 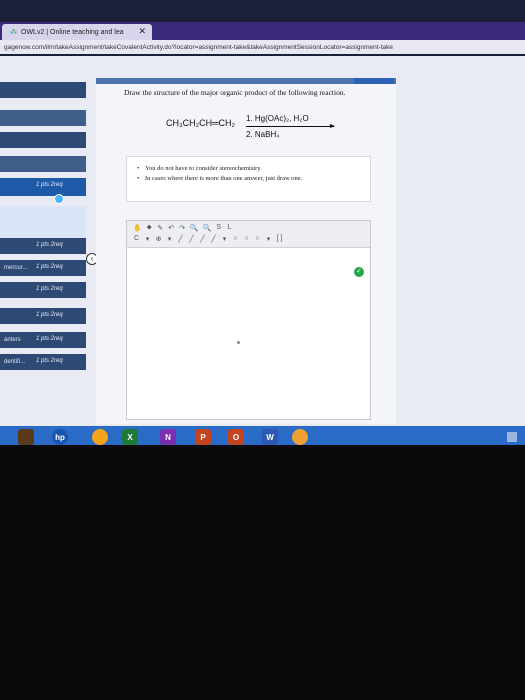 I want to click on word-icon: W, so click(x=270, y=437).